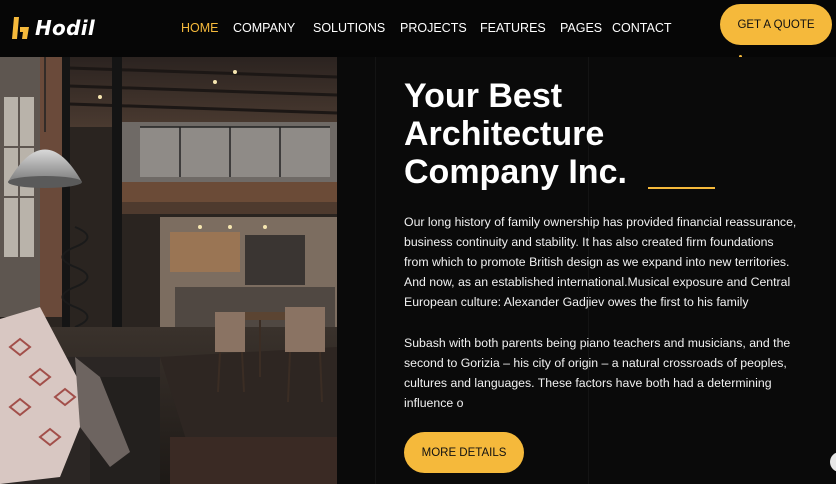  What do you see at coordinates (681, 188) in the screenshot?
I see `title-accent-underline` at bounding box center [681, 188].